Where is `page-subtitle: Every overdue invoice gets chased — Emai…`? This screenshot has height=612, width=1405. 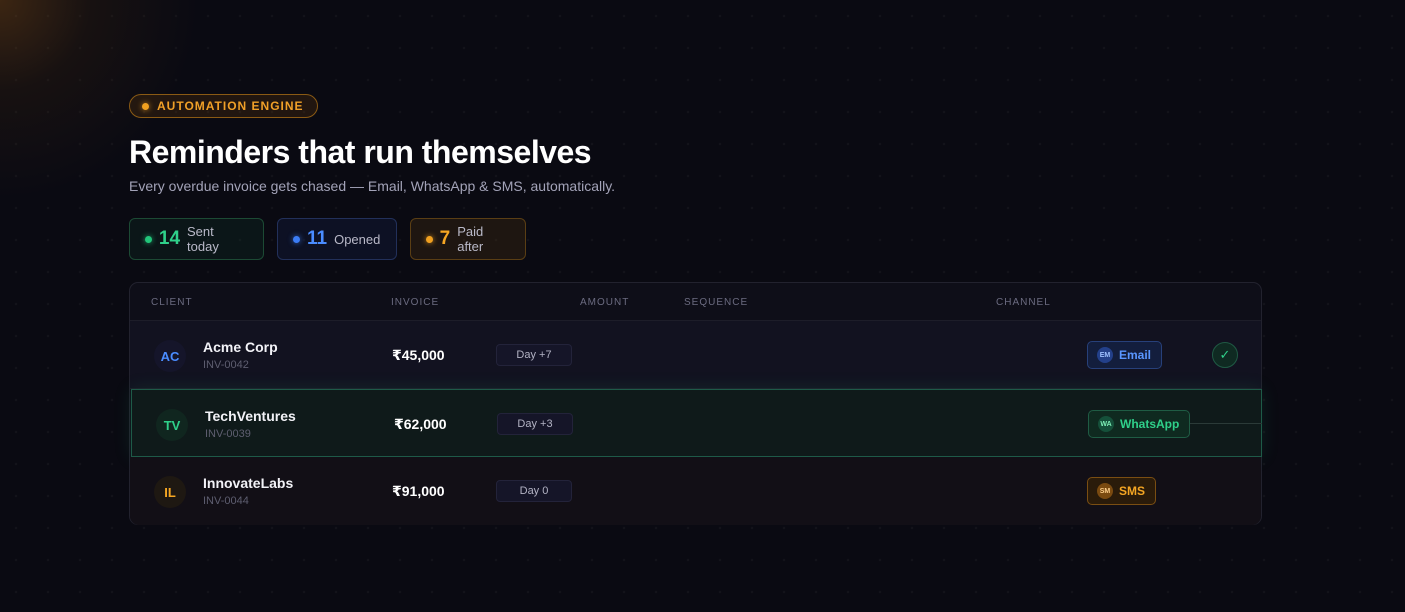
page-subtitle: Every overdue invoice gets chased — Emai… is located at coordinates (372, 186).